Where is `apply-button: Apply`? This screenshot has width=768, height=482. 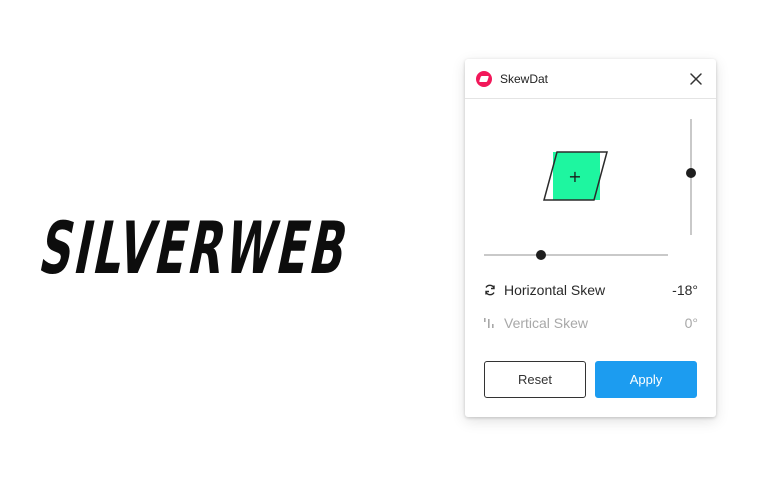 apply-button: Apply is located at coordinates (646, 379).